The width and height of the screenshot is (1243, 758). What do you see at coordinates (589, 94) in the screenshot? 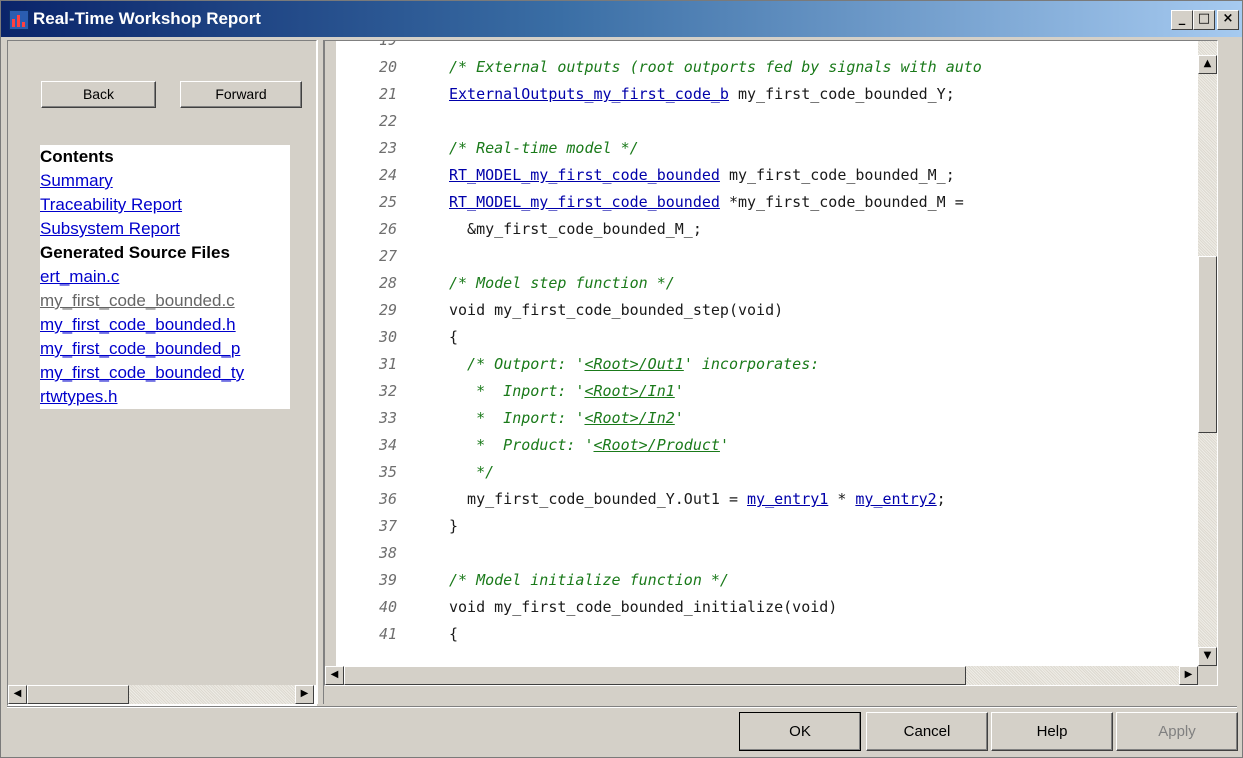
I see `type-link: ExternalOutputs_my_first_code_b` at bounding box center [589, 94].